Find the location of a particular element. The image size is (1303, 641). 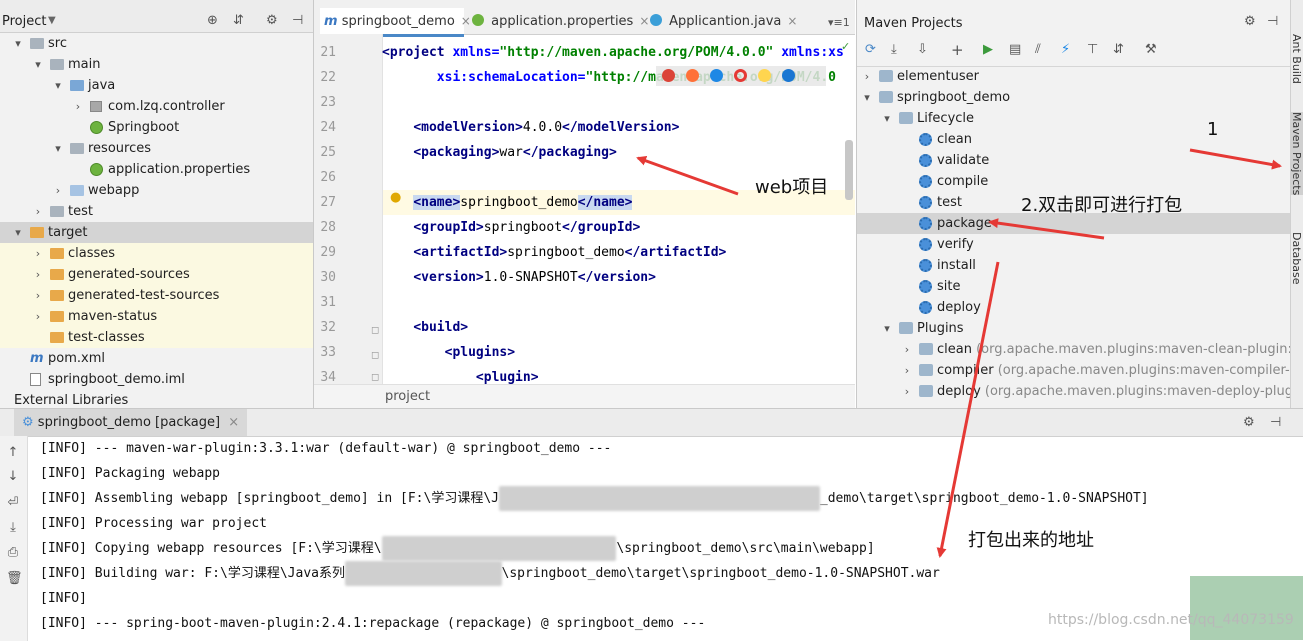

code-line: <build> is located at coordinates (425, 327).